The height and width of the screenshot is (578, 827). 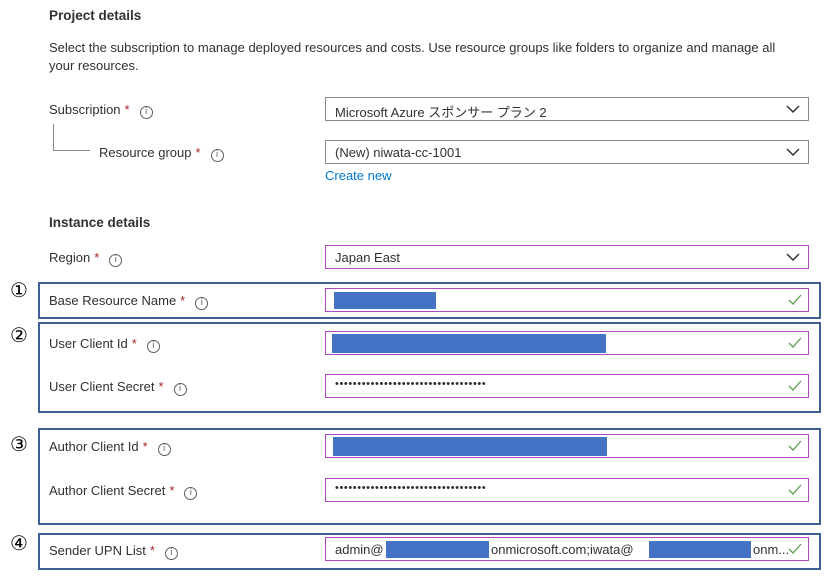 I want to click on user-client-secret-input: ••••••••••••••••••••••••••••••••••, so click(x=567, y=386).